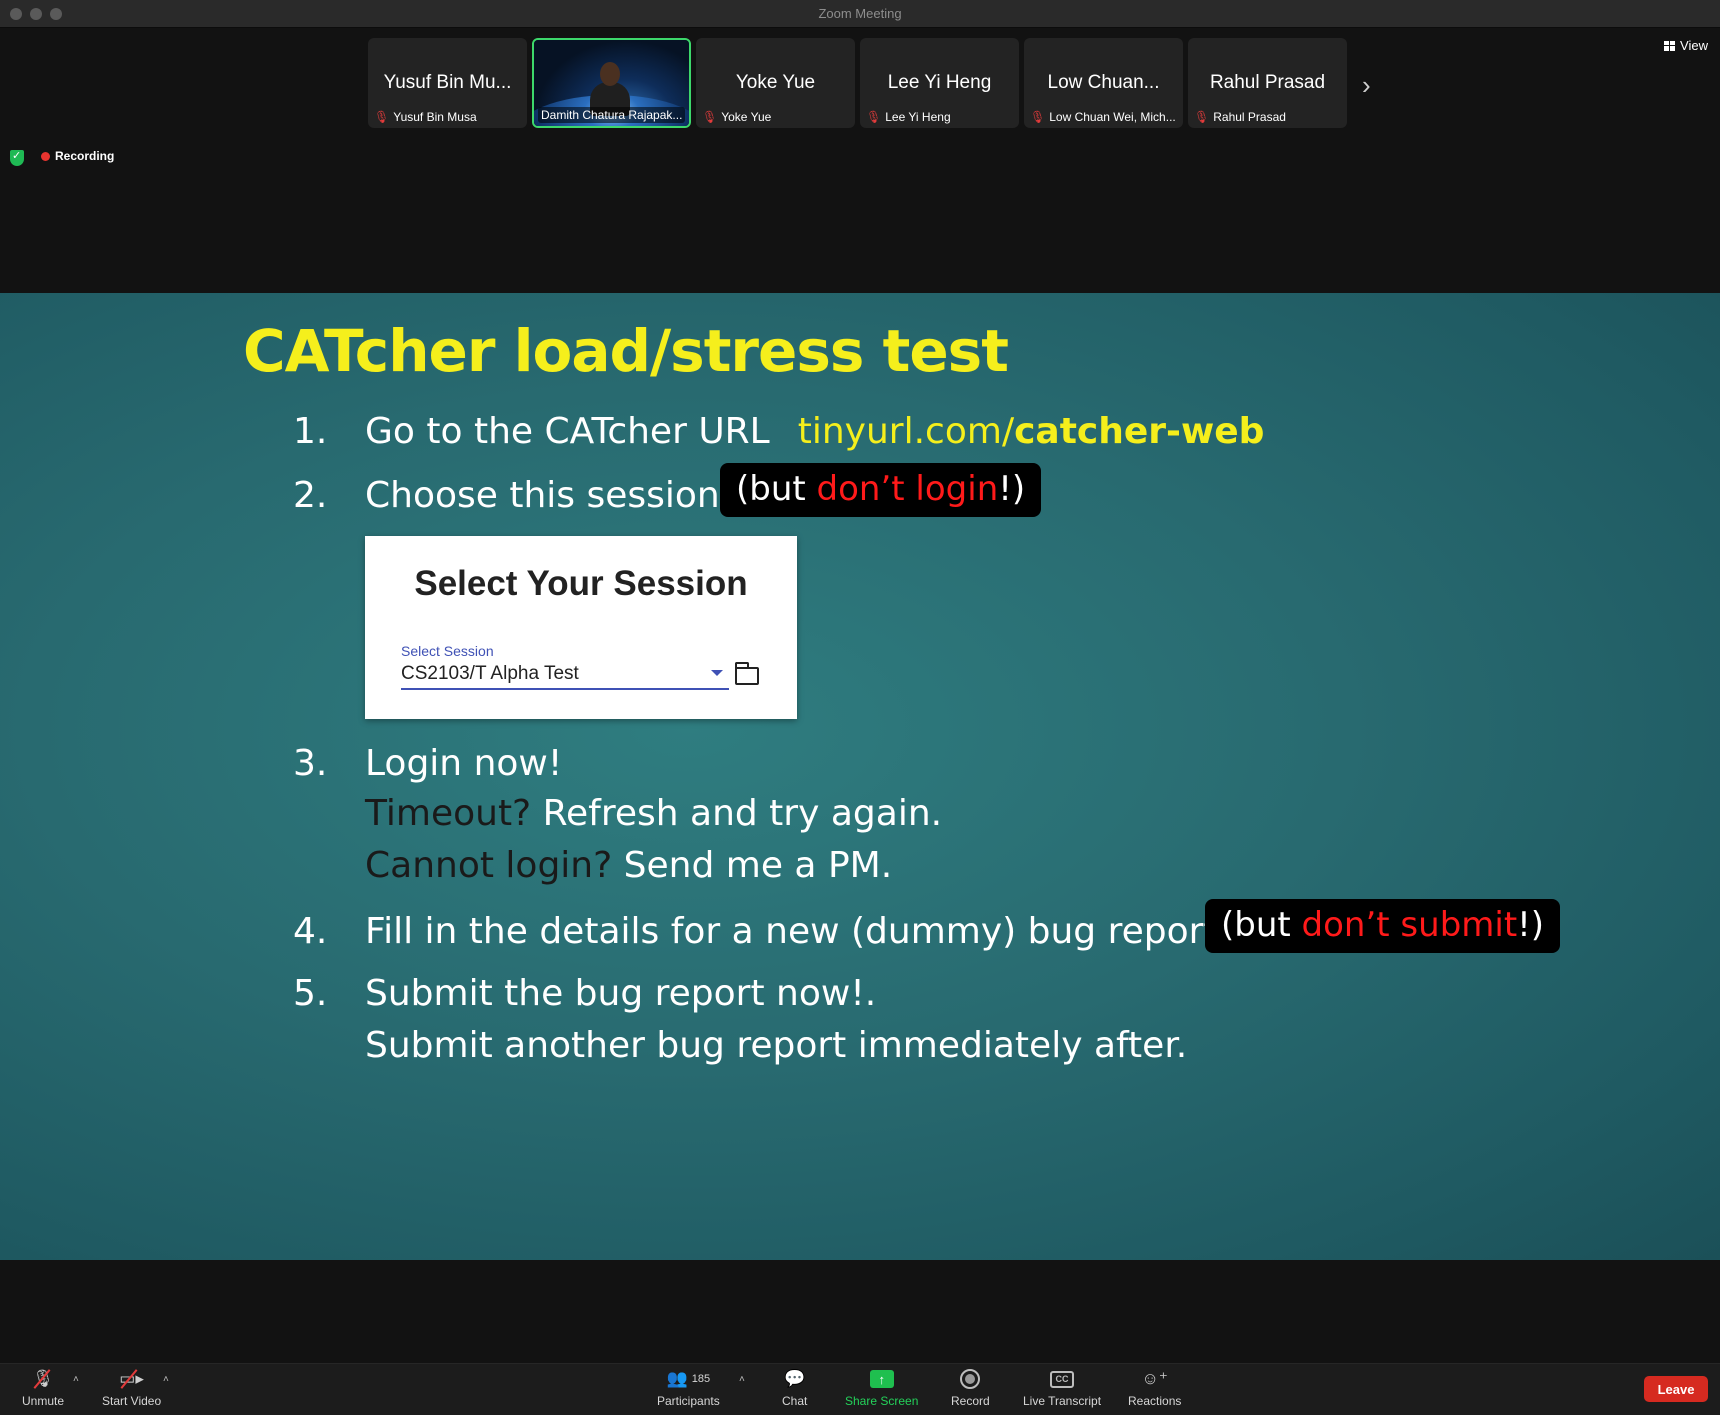 This screenshot has width=1720, height=1415. What do you see at coordinates (860, 14) in the screenshot?
I see `window-titlebar: Zoom Meeting` at bounding box center [860, 14].